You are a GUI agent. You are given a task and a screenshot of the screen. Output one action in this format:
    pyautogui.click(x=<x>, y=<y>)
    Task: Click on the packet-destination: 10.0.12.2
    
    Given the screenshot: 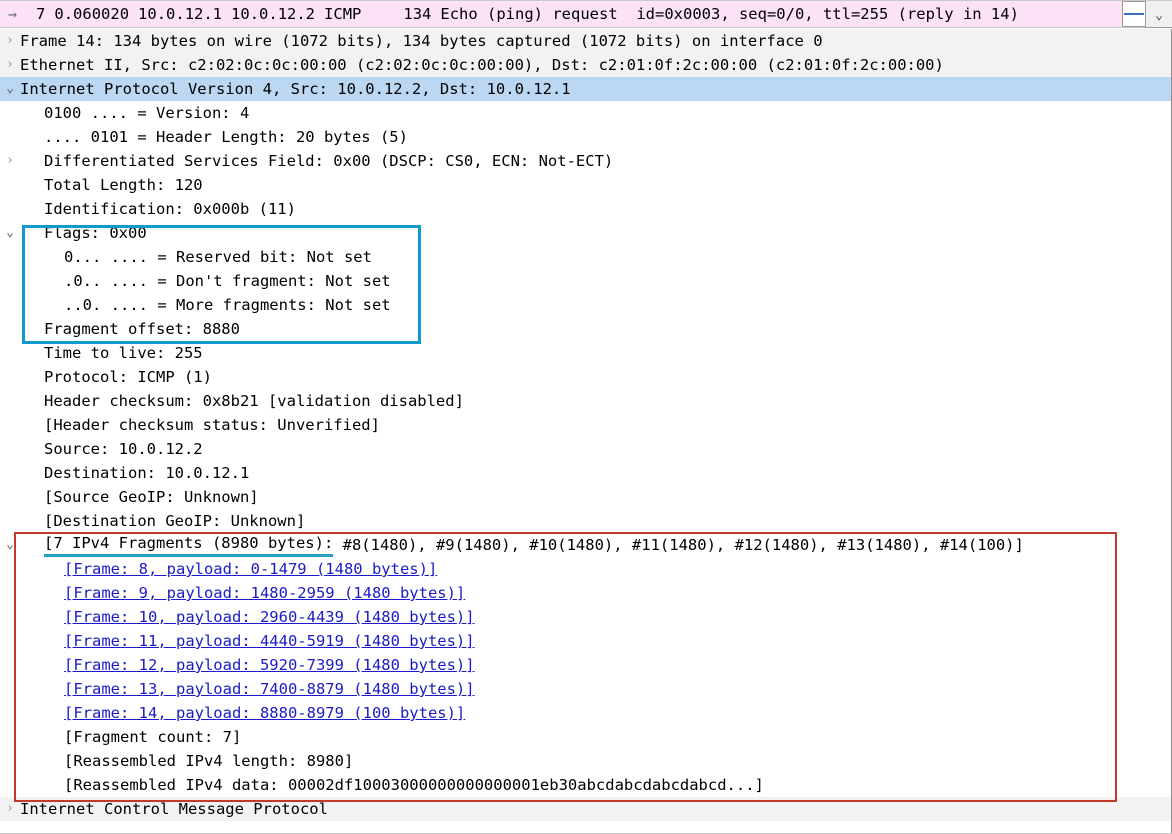 What is the action you would take?
    pyautogui.click(x=273, y=14)
    